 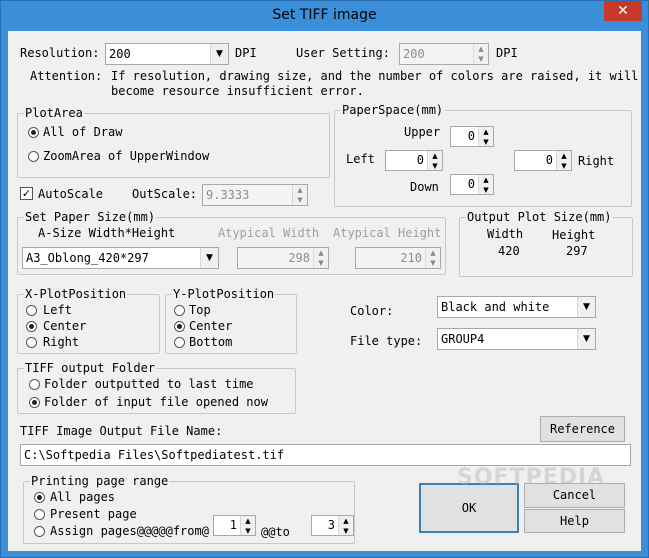 I want to click on output-height-value: 297, so click(x=577, y=251).